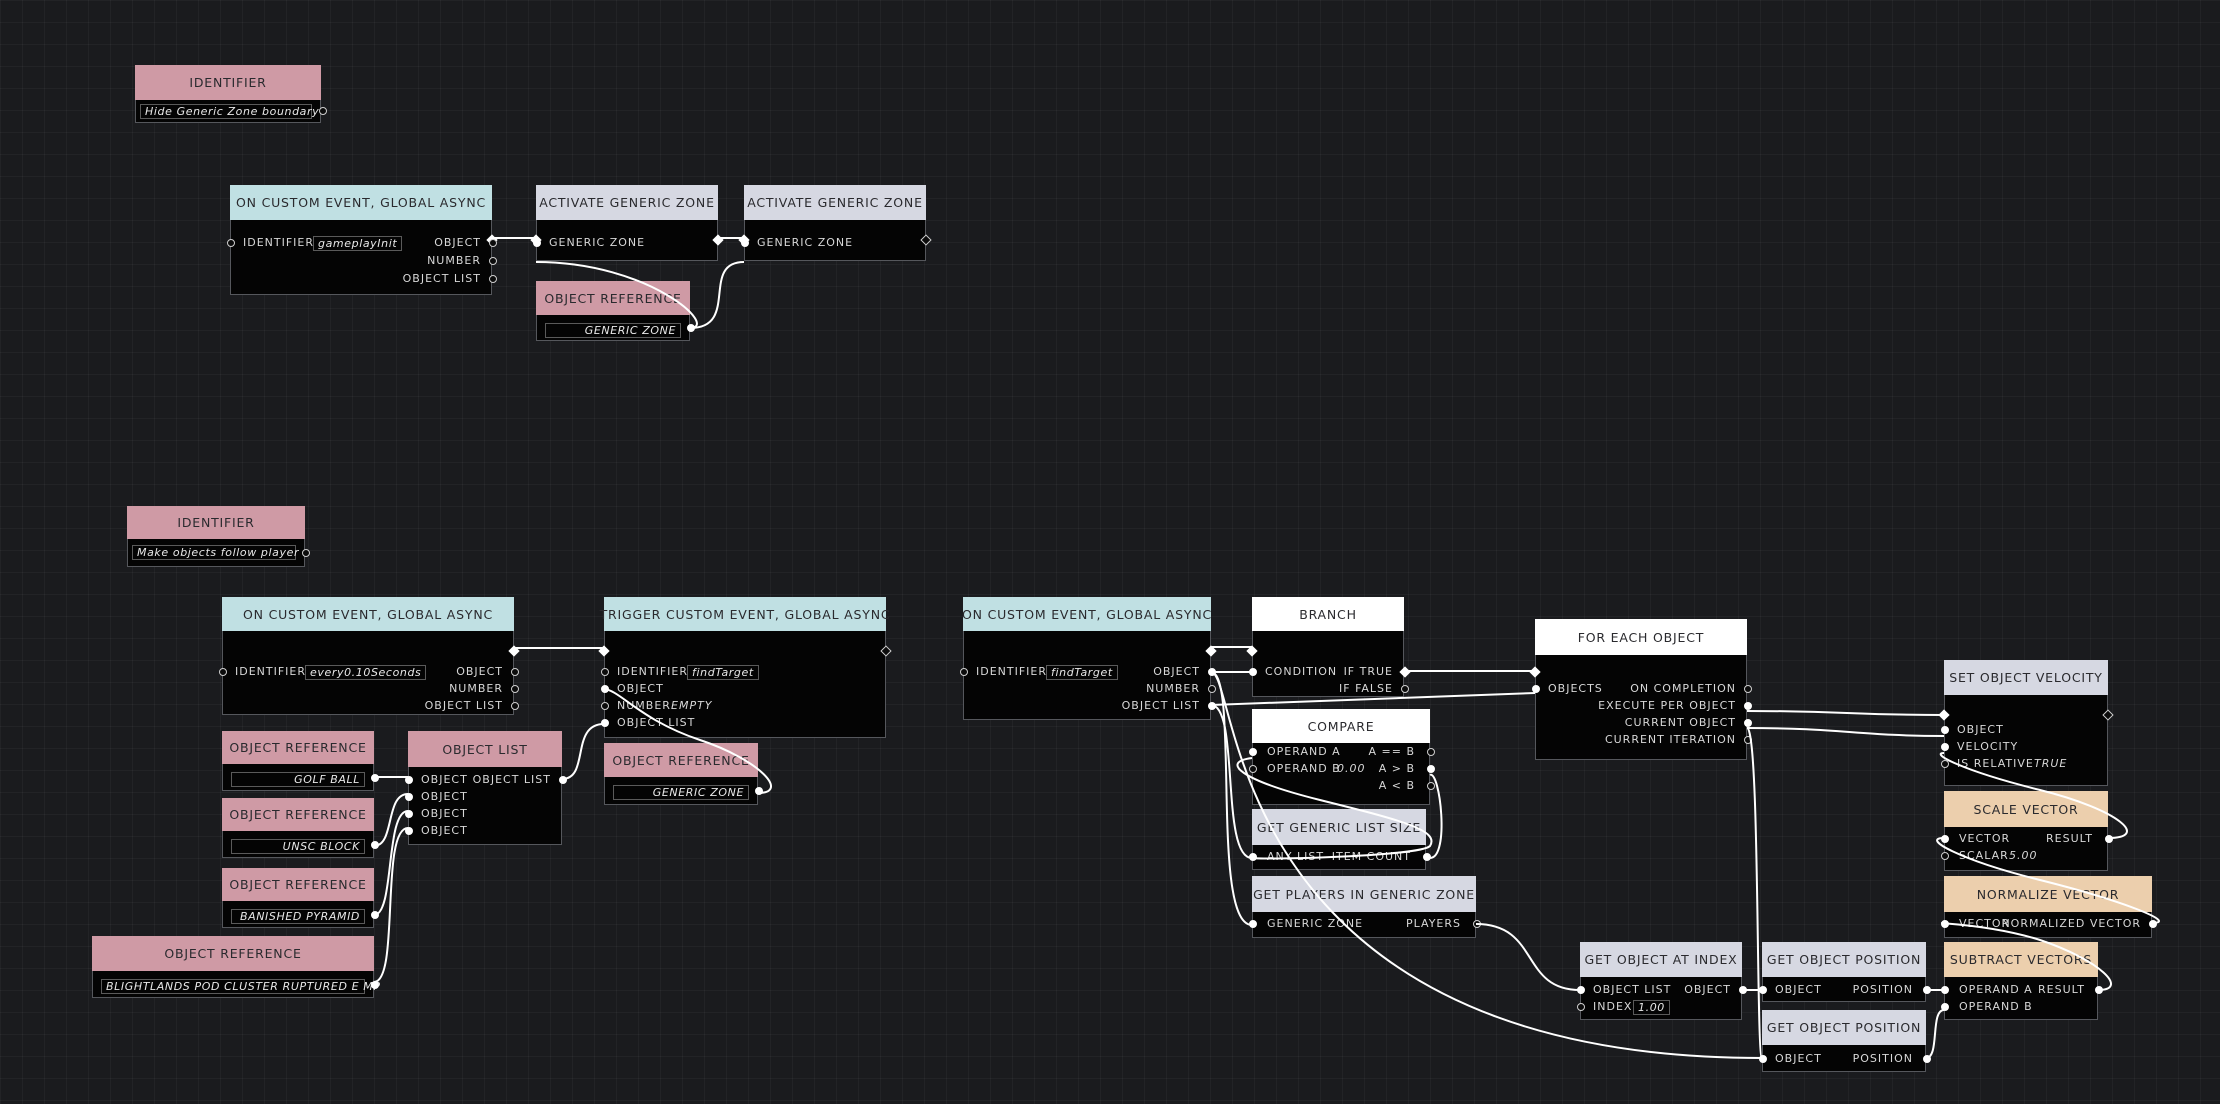 Image resolution: width=2220 pixels, height=1104 pixels. What do you see at coordinates (1536, 689) in the screenshot?
I see `objects-input-pin` at bounding box center [1536, 689].